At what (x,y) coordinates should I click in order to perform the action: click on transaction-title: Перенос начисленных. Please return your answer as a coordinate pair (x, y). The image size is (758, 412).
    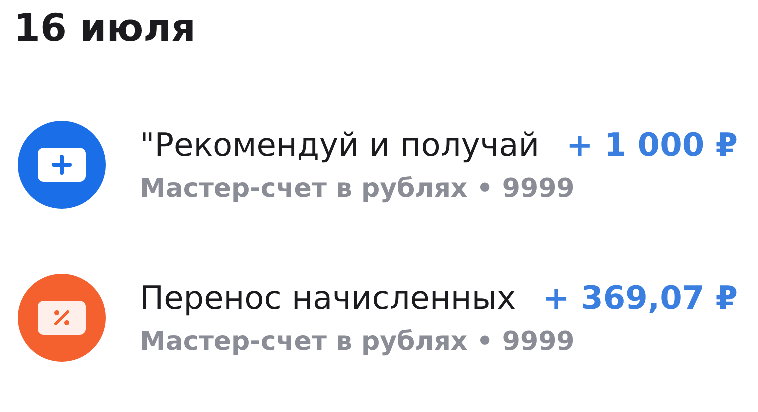
    Looking at the image, I should click on (328, 297).